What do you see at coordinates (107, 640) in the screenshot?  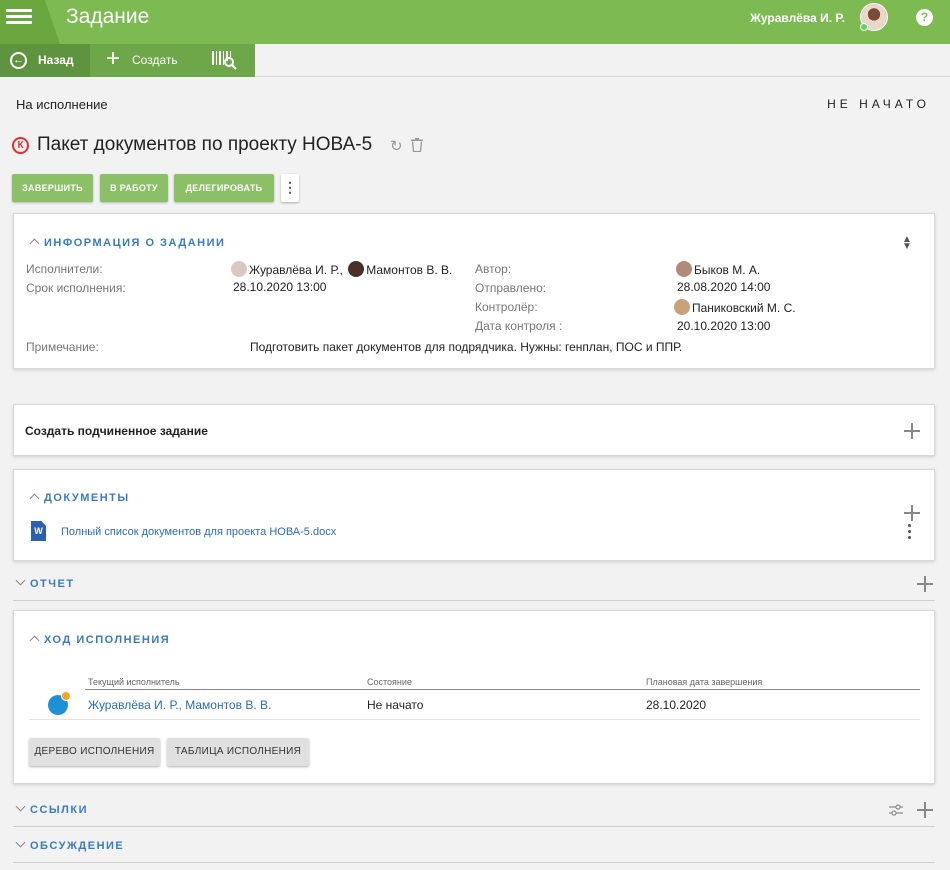 I see `progress-title: ХОД ИСПОЛНЕНИЯ` at bounding box center [107, 640].